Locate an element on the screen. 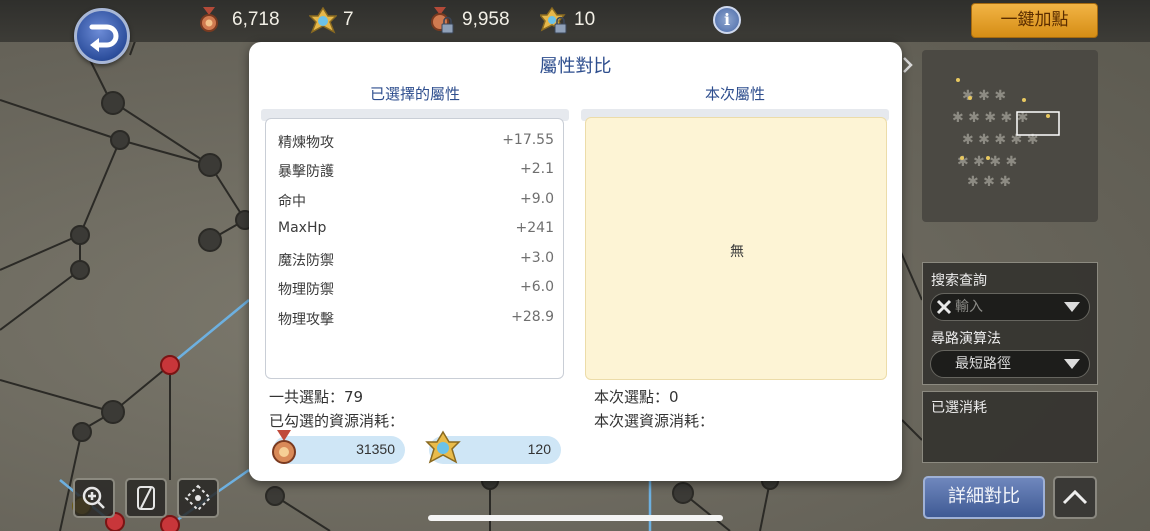 The width and height of the screenshot is (1150, 531). search-label: 搜索查詢 is located at coordinates (959, 281).